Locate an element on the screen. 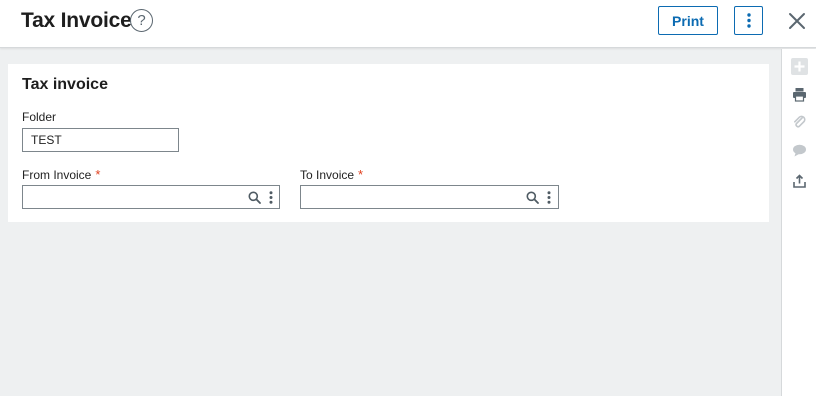  to-invoice-options-button is located at coordinates (549, 197).